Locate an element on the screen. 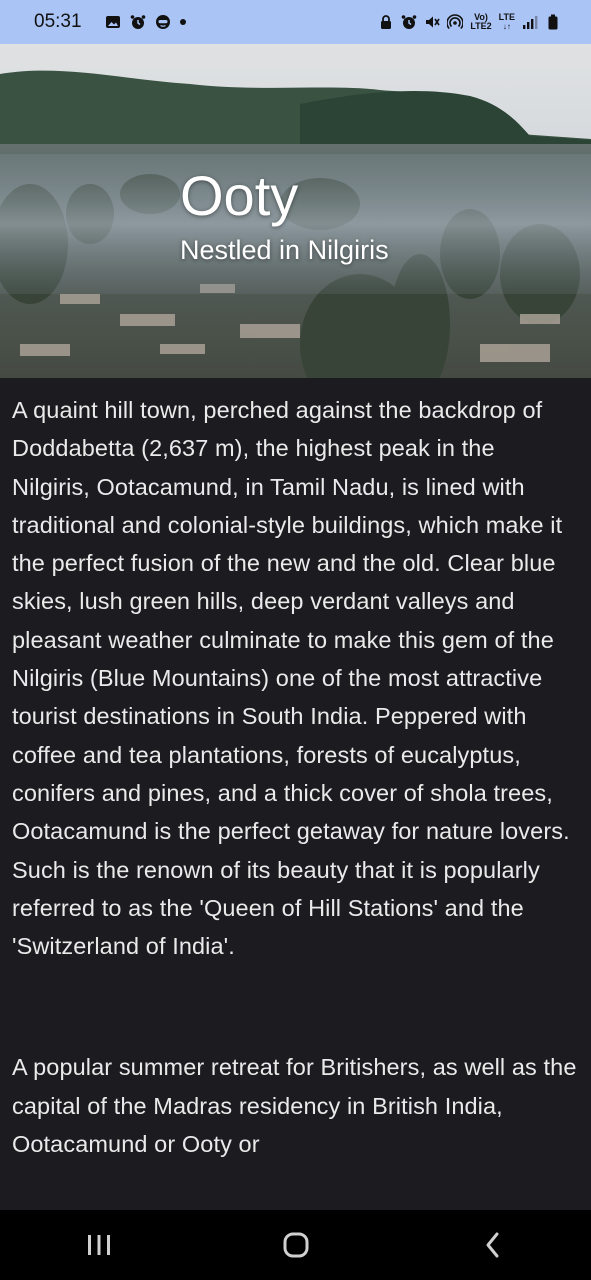 This screenshot has width=591, height=1280. lock-icon is located at coordinates (386, 22).